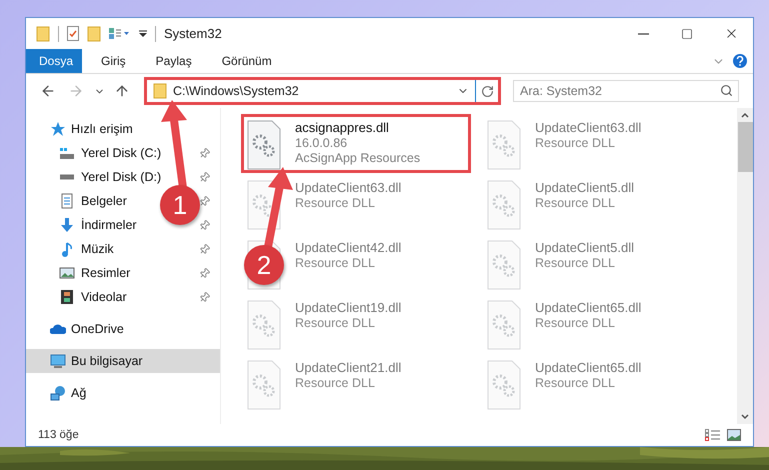 The height and width of the screenshot is (470, 769). I want to click on nav-item: Yerel Disk (C:), so click(110, 153).